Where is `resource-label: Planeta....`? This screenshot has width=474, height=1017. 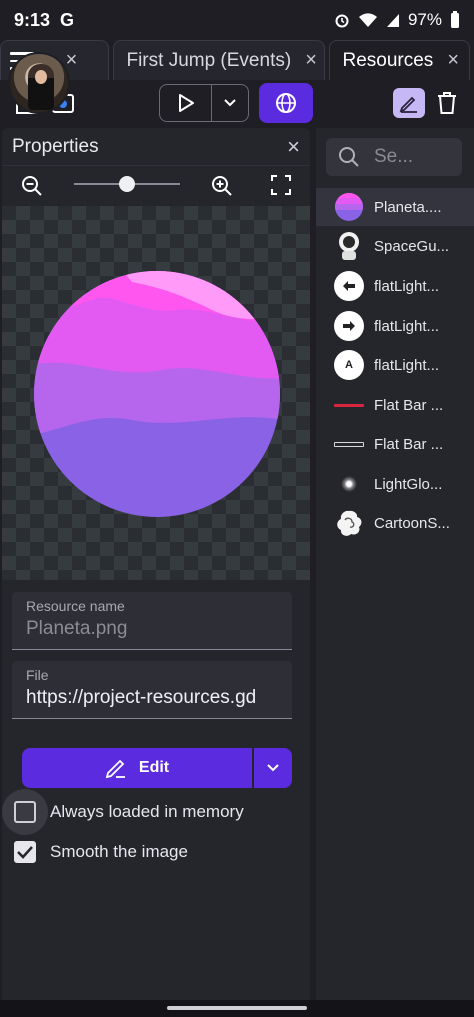 resource-label: Planeta.... is located at coordinates (408, 207).